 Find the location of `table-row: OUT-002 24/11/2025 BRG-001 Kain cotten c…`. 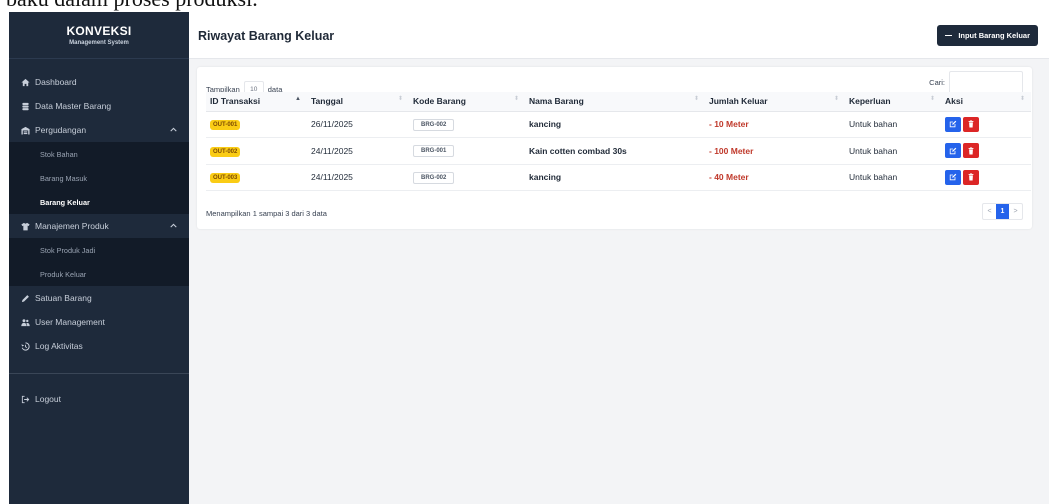

table-row: OUT-002 24/11/2025 BRG-001 Kain cotten c… is located at coordinates (618, 151).